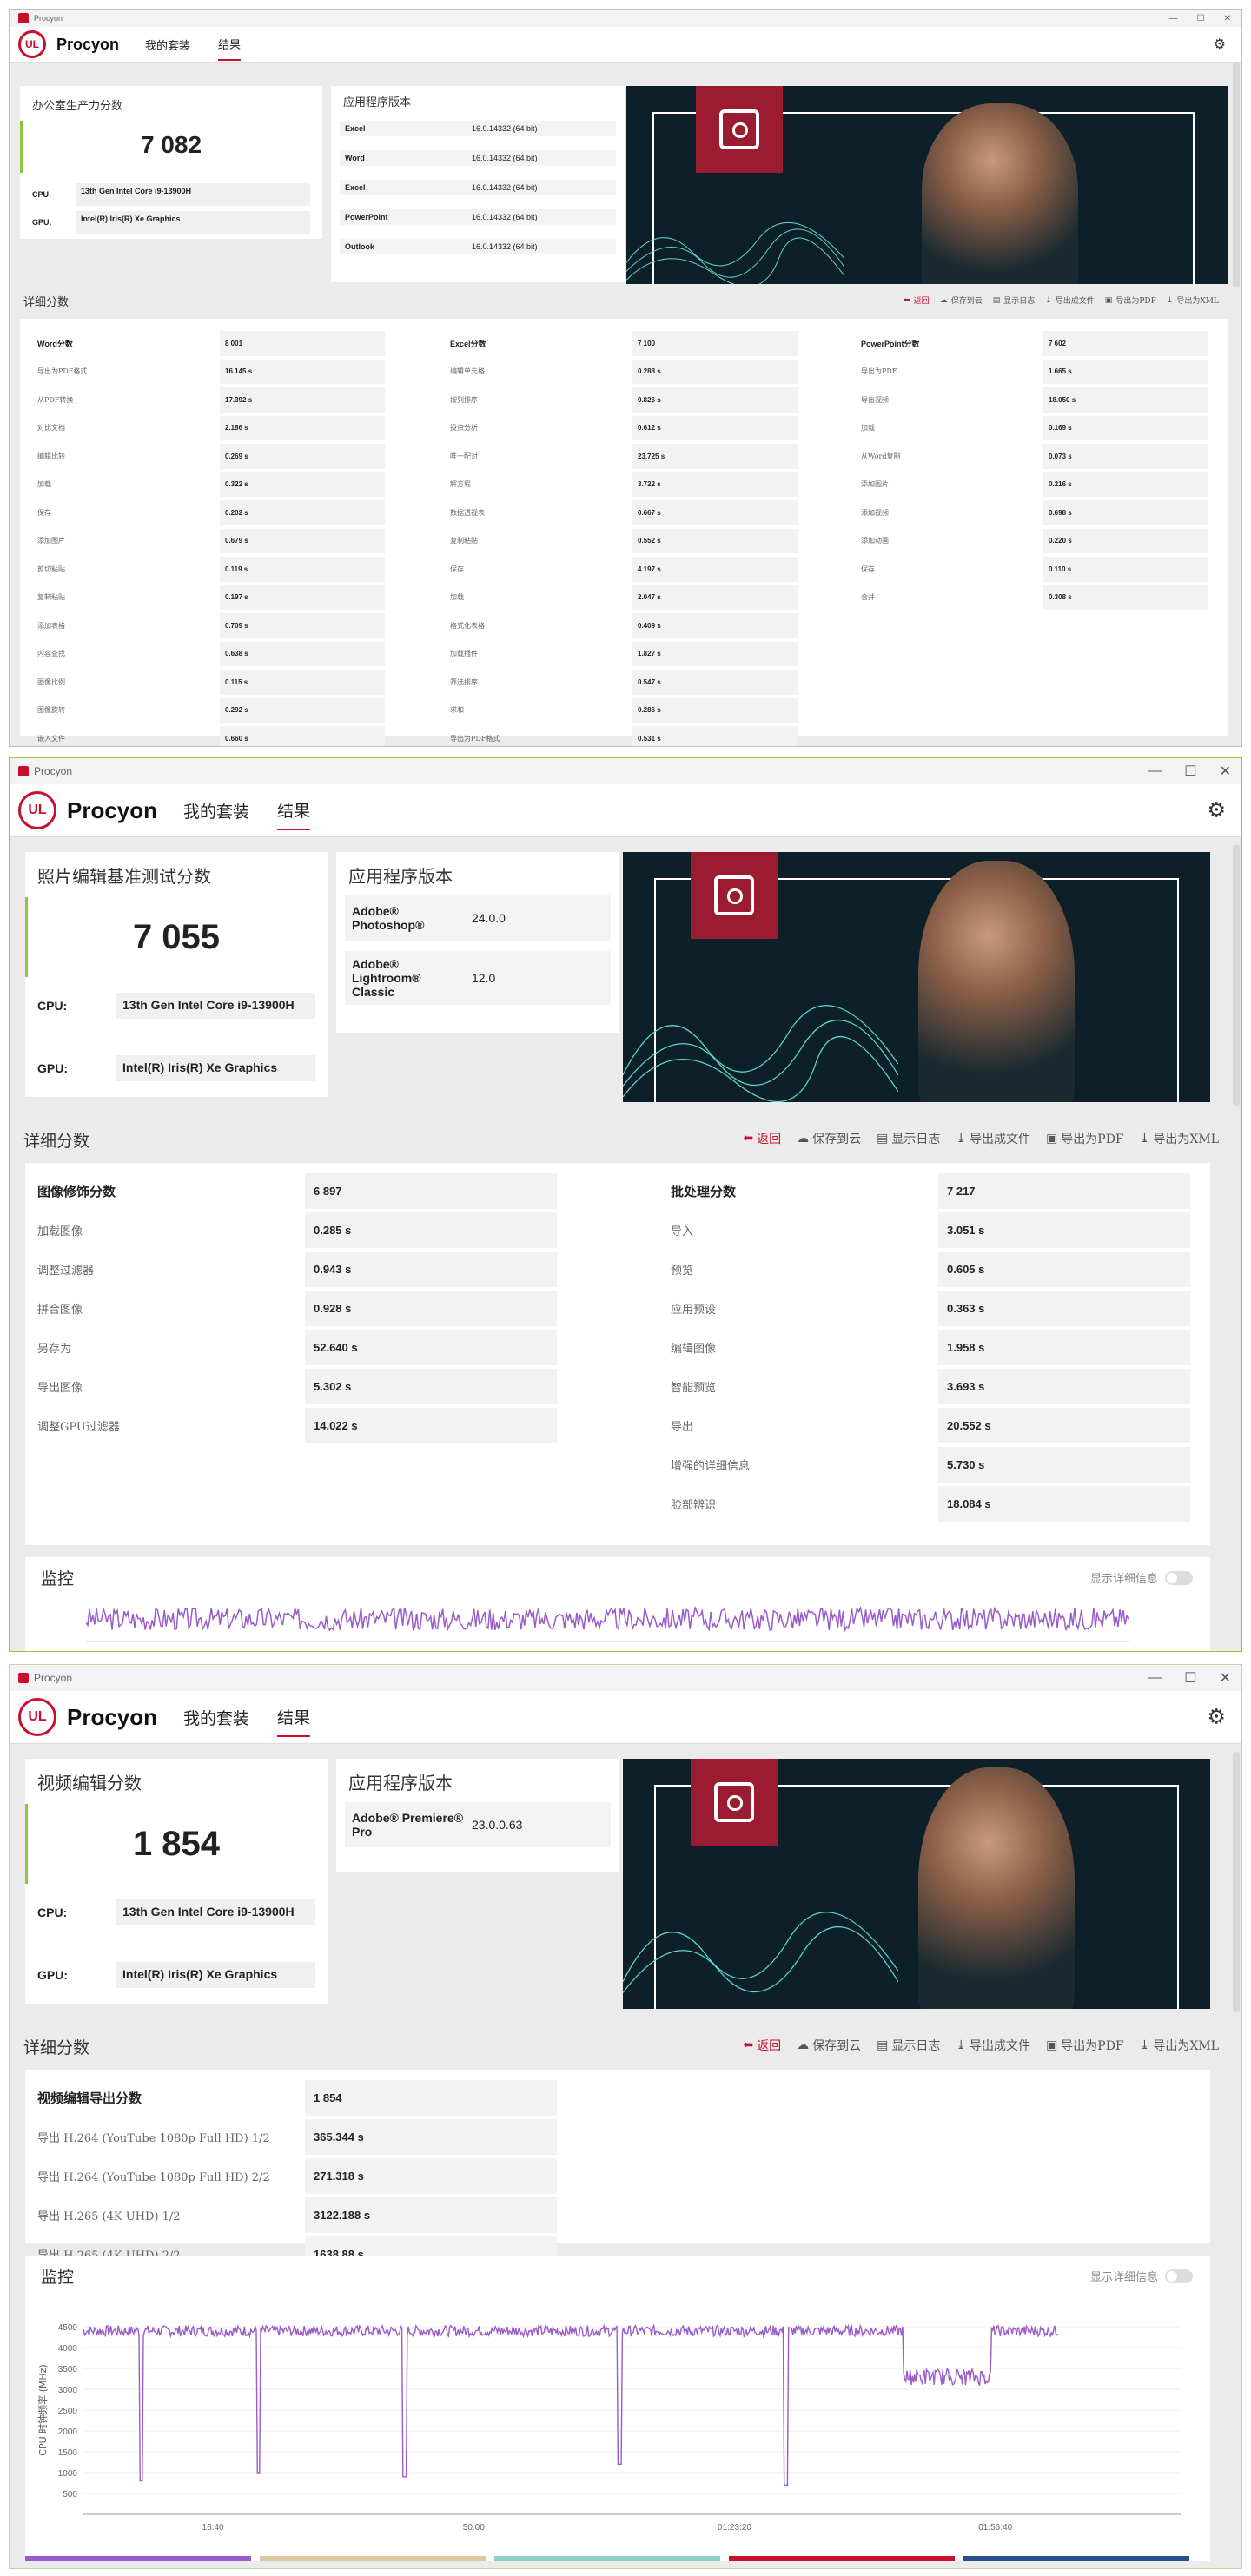 This screenshot has height=2576, width=1251. Describe the element at coordinates (694, 1349) in the screenshot. I see `test-name: 编辑图像` at that location.